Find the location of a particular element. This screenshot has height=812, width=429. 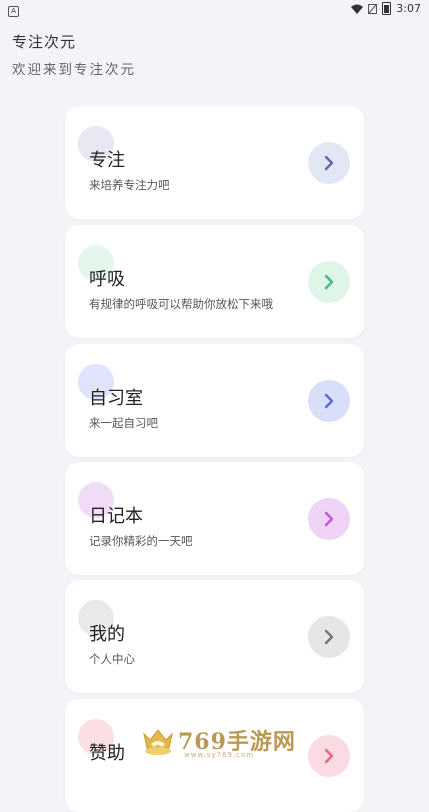

menu-card: 我的 个人中心 is located at coordinates (214, 636).